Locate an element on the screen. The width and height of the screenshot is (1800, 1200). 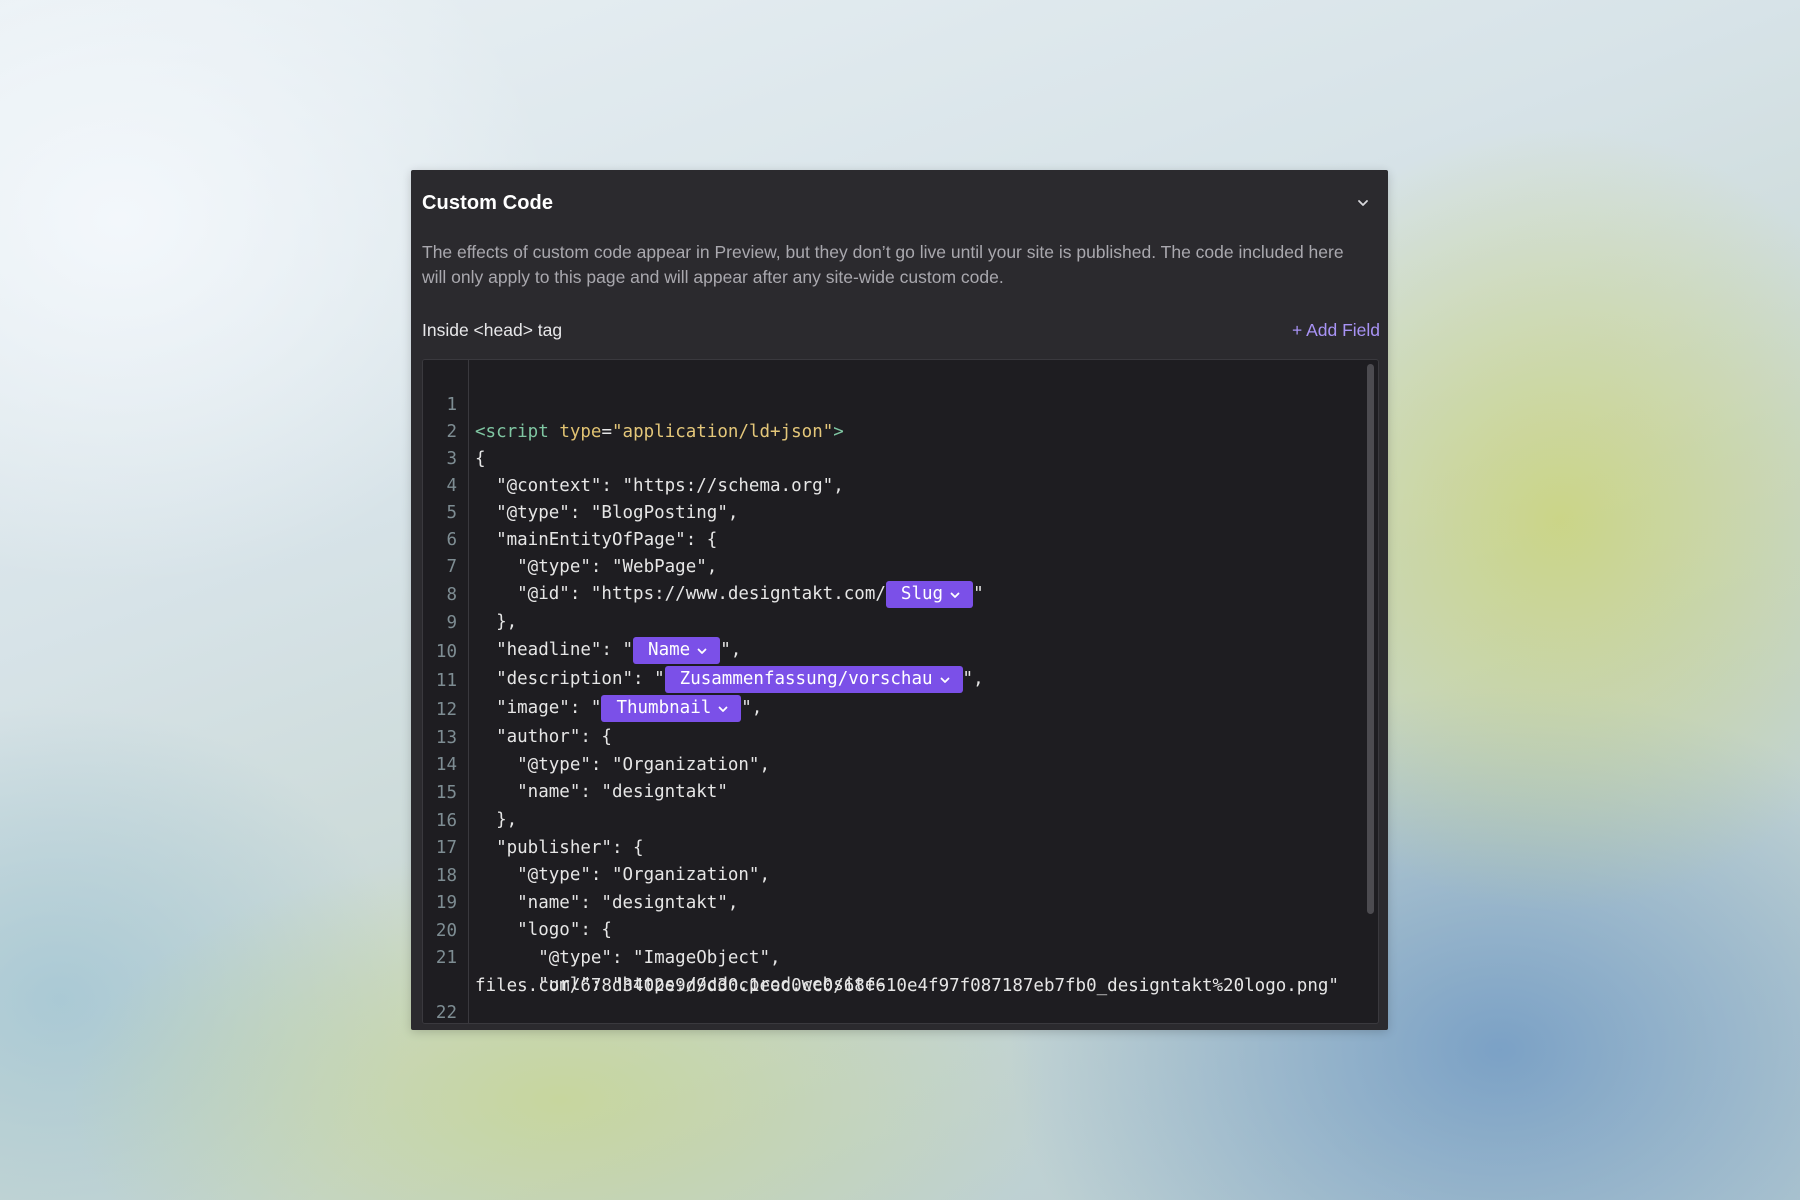
collapse-button is located at coordinates (1363, 203).